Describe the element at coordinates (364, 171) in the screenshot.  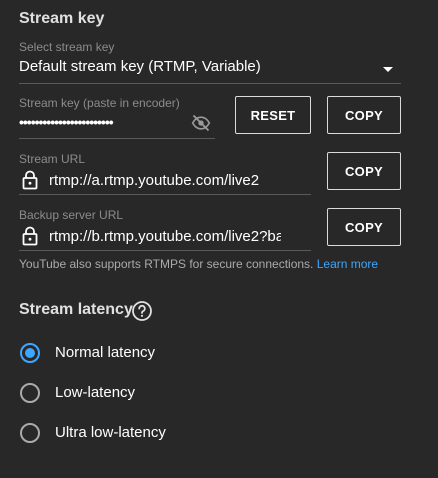
I see `copy-stream-url-button: COPY` at that location.